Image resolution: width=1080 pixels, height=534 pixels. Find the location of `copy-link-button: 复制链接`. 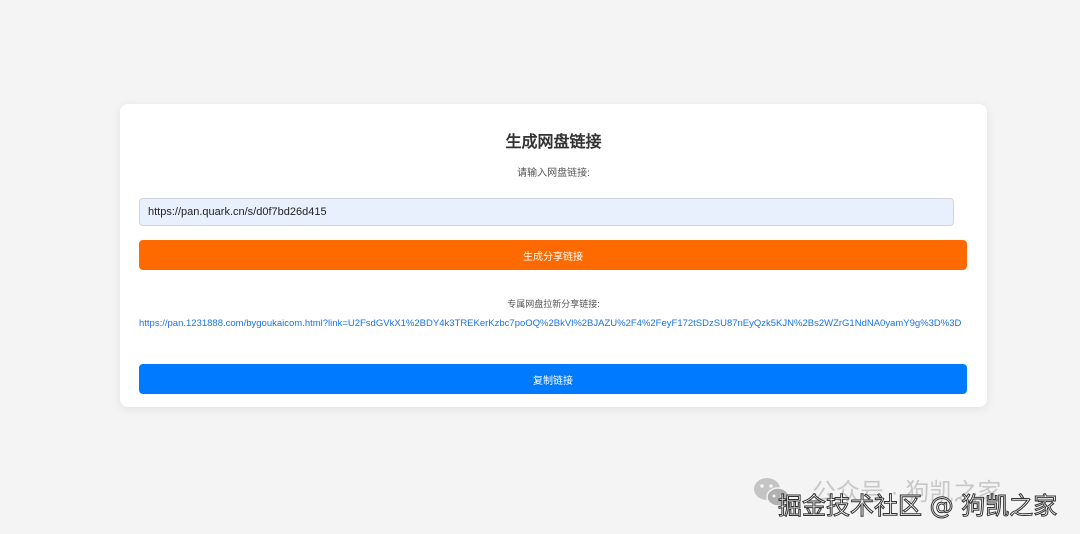

copy-link-button: 复制链接 is located at coordinates (553, 379).